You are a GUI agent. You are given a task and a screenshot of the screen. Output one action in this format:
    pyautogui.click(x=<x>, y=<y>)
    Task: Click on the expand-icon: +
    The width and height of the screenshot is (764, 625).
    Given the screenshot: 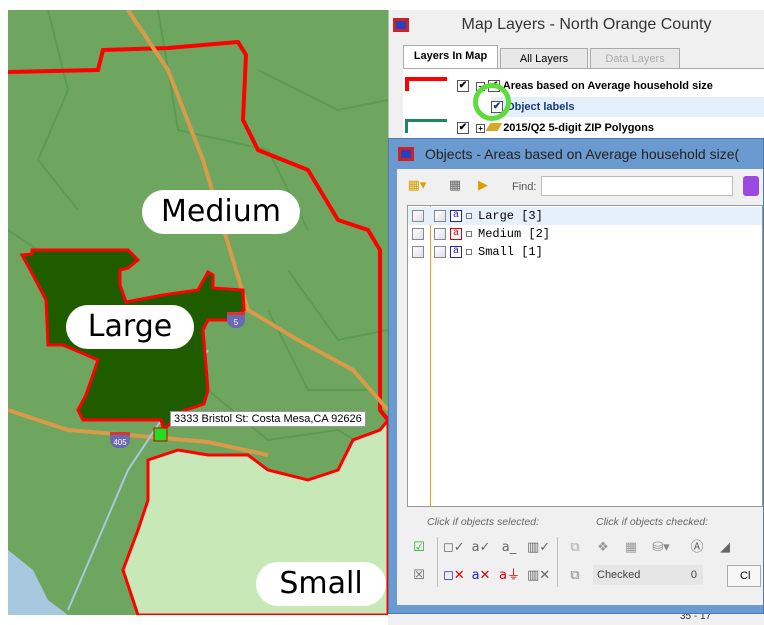 What is the action you would take?
    pyautogui.click(x=481, y=128)
    